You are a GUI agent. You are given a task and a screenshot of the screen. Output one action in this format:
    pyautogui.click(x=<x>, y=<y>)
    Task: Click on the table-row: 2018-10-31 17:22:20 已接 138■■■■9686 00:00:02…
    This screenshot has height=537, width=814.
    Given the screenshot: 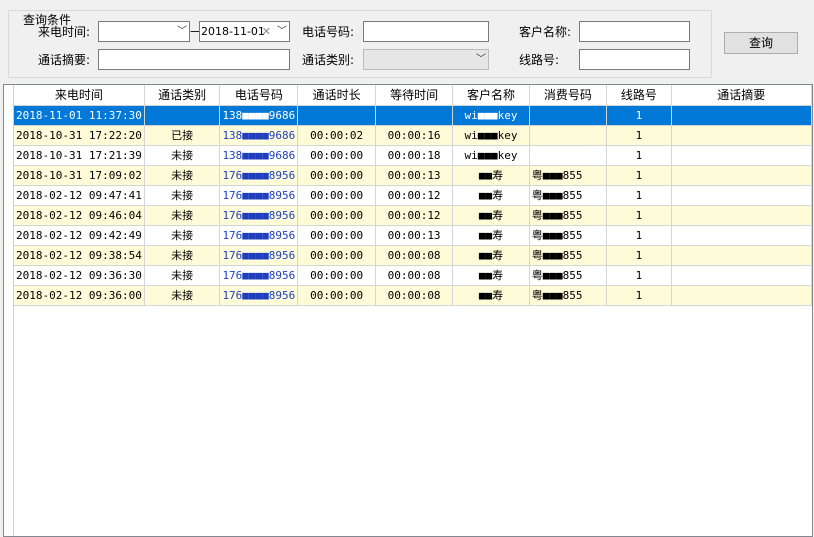 What is the action you would take?
    pyautogui.click(x=413, y=135)
    